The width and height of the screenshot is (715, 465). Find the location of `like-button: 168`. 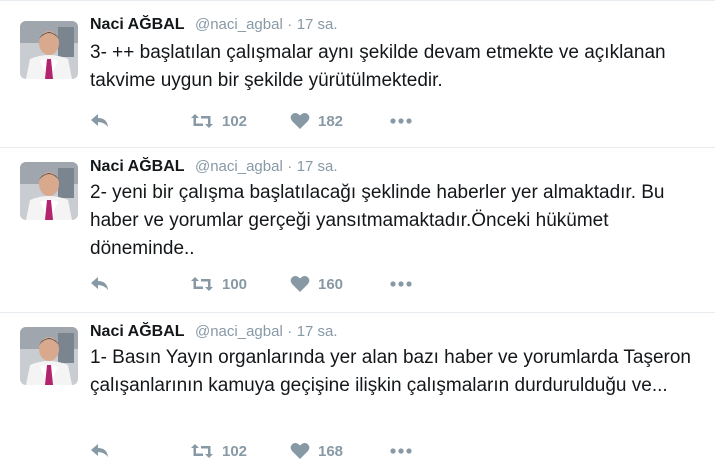

like-button: 168 is located at coordinates (340, 451).